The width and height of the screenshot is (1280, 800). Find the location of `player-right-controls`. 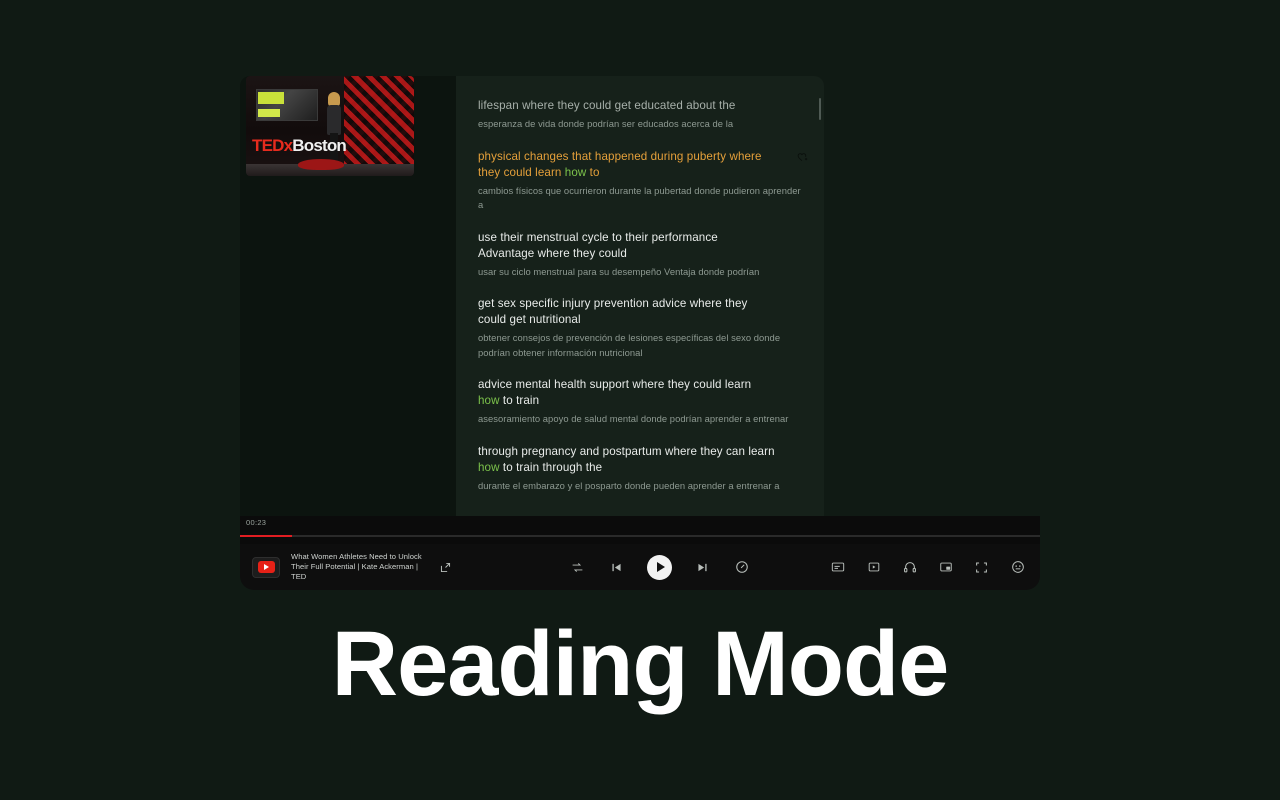

player-right-controls is located at coordinates (934, 567).